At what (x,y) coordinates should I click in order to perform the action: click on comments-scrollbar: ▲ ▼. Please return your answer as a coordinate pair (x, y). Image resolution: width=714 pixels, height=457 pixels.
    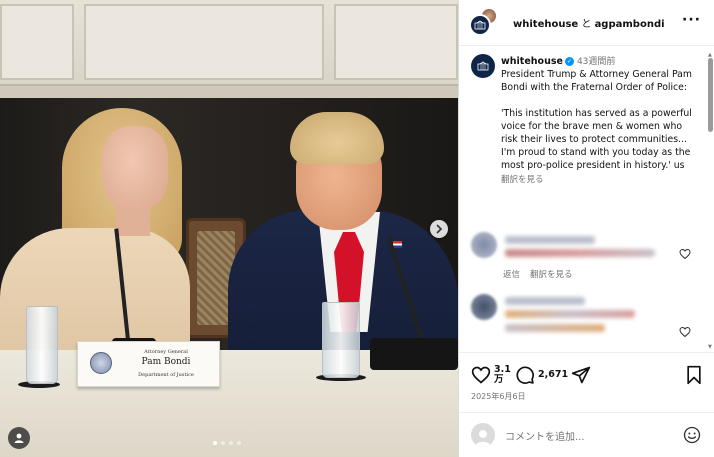
    Looking at the image, I should click on (710, 201).